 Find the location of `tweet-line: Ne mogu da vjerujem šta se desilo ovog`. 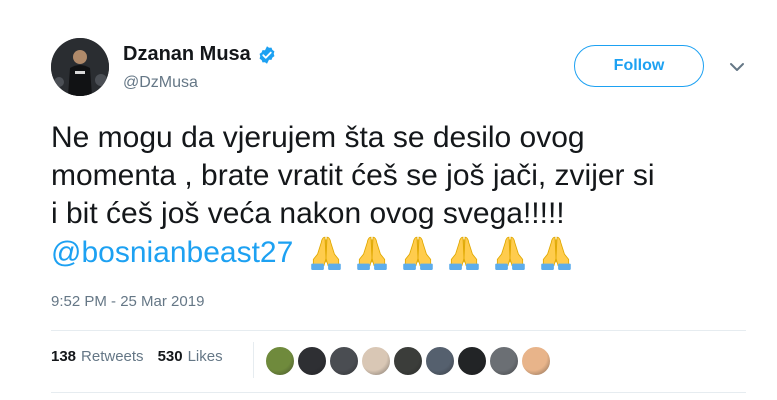

tweet-line: Ne mogu da vjerujem šta se desilo ovog is located at coordinates (318, 137).